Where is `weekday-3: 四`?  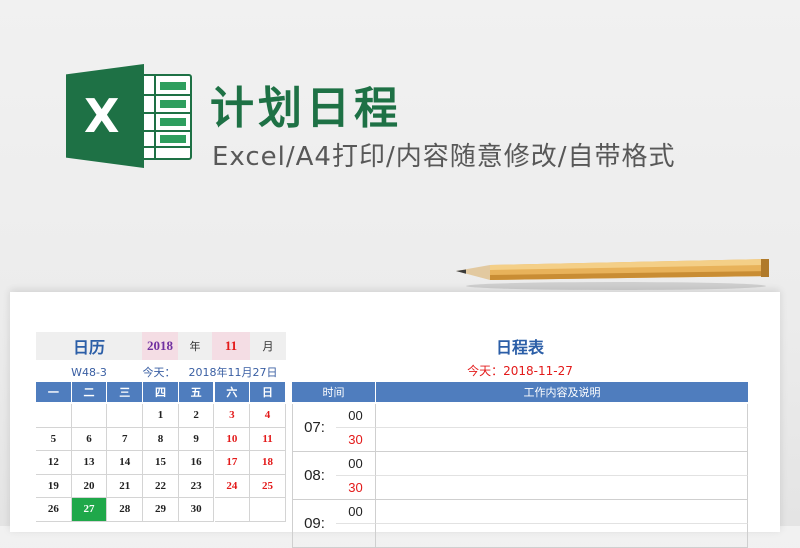
weekday-3: 四 is located at coordinates (161, 392).